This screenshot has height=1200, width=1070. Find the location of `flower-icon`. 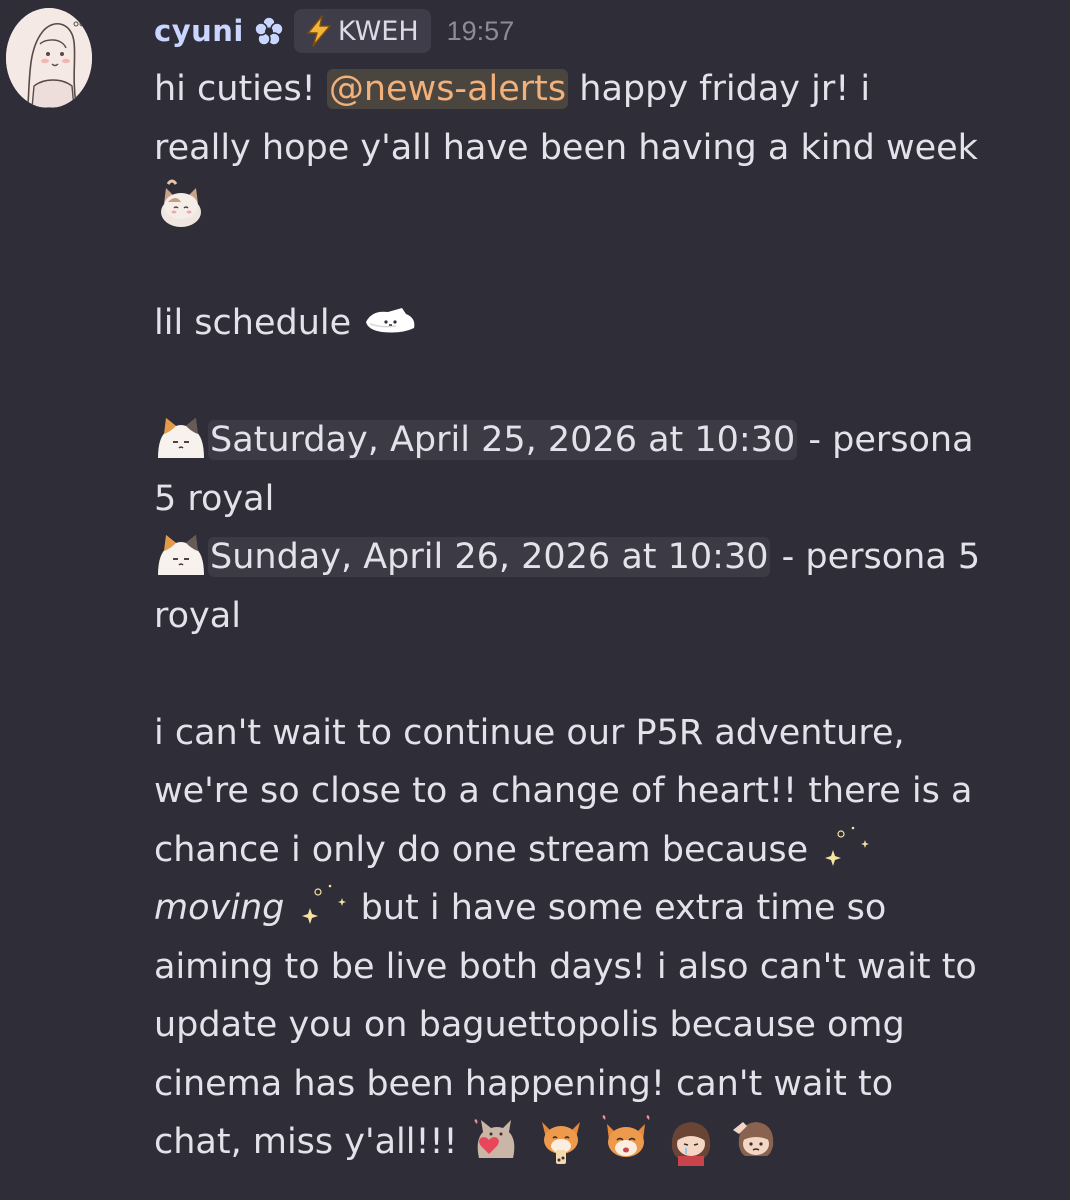

flower-icon is located at coordinates (269, 31).